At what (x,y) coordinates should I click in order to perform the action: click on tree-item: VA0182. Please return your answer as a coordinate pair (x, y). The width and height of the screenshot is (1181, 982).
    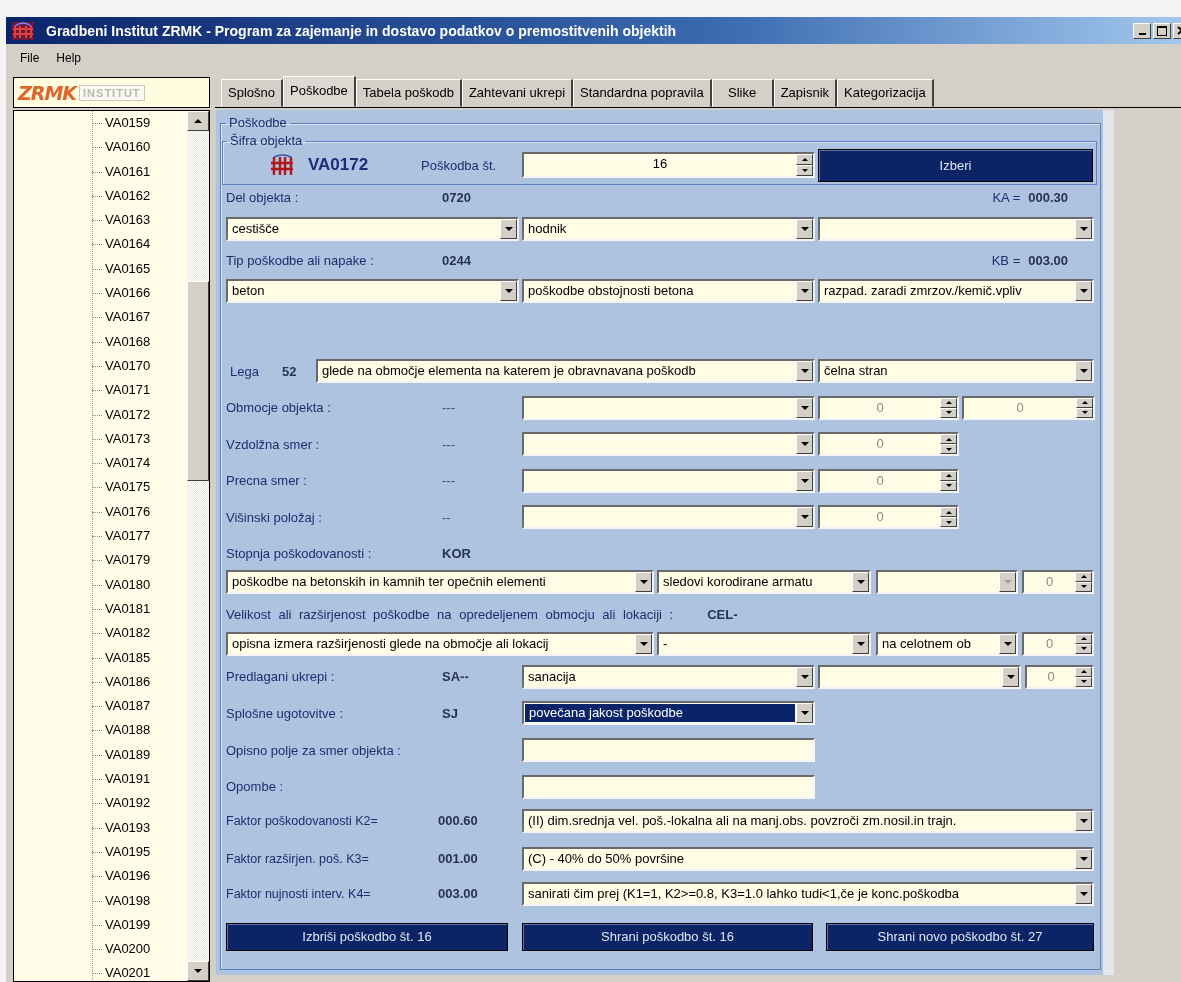
    Looking at the image, I should click on (100, 633).